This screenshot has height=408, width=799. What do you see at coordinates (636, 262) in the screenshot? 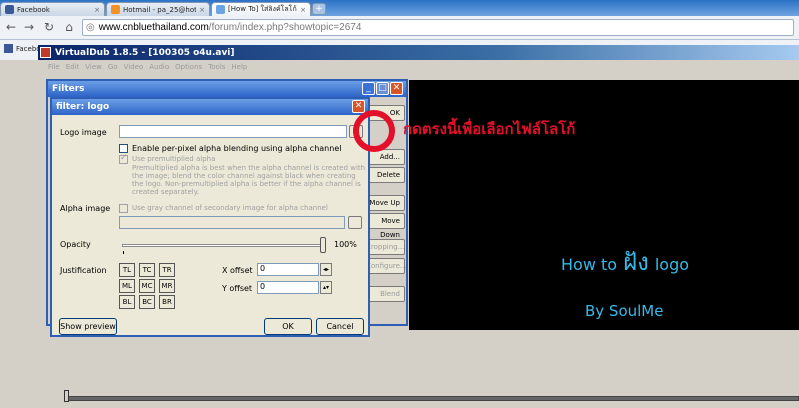
I see `preview-text-thai: ฝัง` at bounding box center [636, 262].